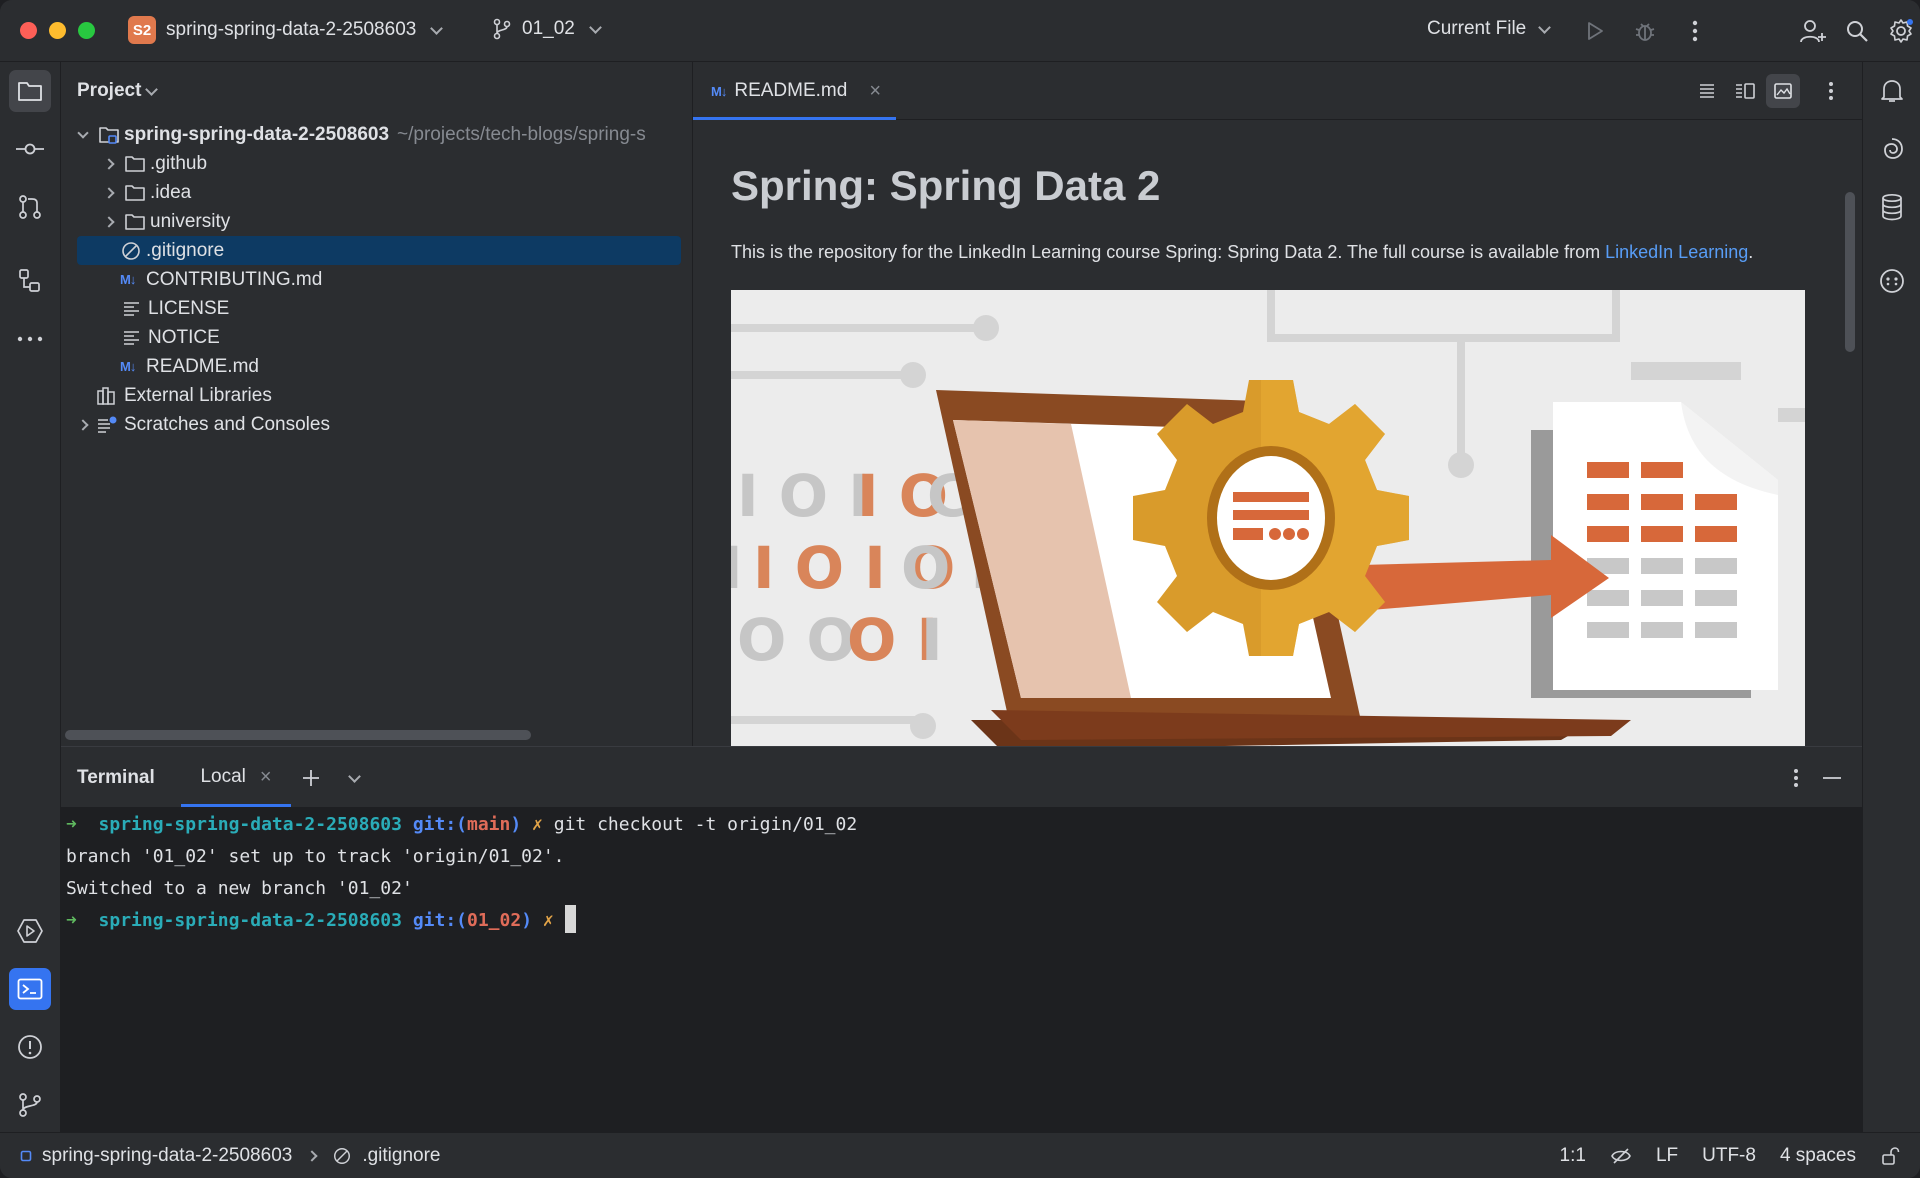 The width and height of the screenshot is (1920, 1178). Describe the element at coordinates (1892, 91) in the screenshot. I see `notifications-button` at that location.